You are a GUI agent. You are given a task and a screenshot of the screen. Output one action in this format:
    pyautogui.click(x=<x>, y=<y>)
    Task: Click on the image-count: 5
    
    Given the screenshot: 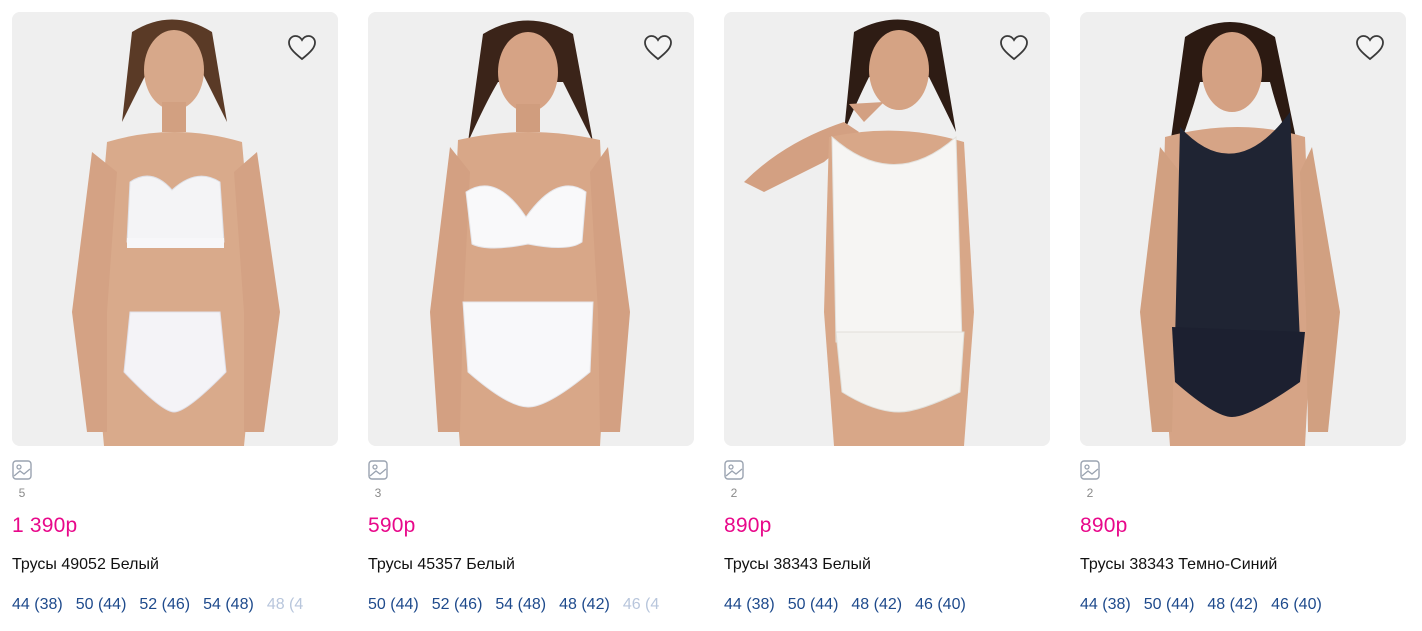 What is the action you would take?
    pyautogui.click(x=22, y=493)
    